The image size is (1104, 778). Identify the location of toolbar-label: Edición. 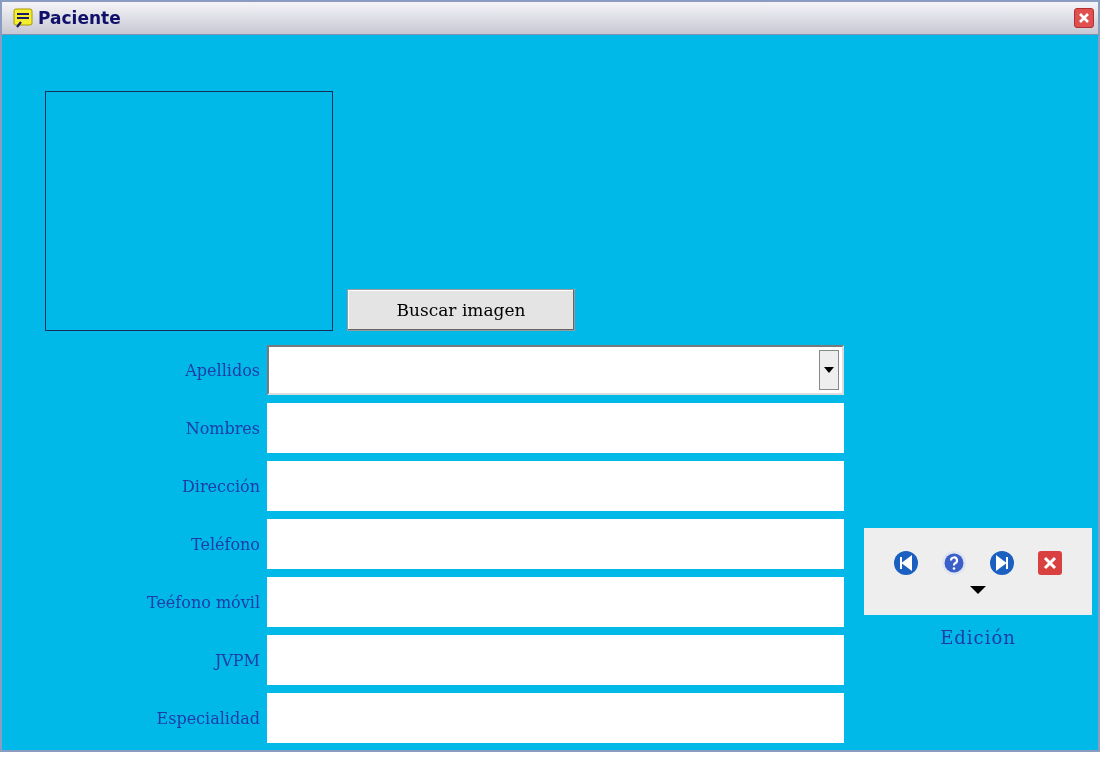
(978, 637).